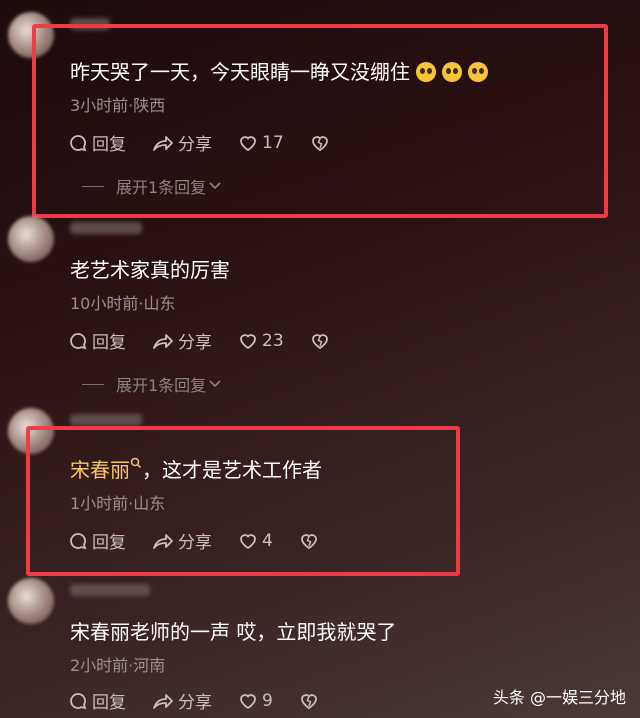 This screenshot has height=718, width=640. Describe the element at coordinates (233, 632) in the screenshot. I see `comment-text: 宋春丽老师的一声 哎，立即我就哭了` at that location.